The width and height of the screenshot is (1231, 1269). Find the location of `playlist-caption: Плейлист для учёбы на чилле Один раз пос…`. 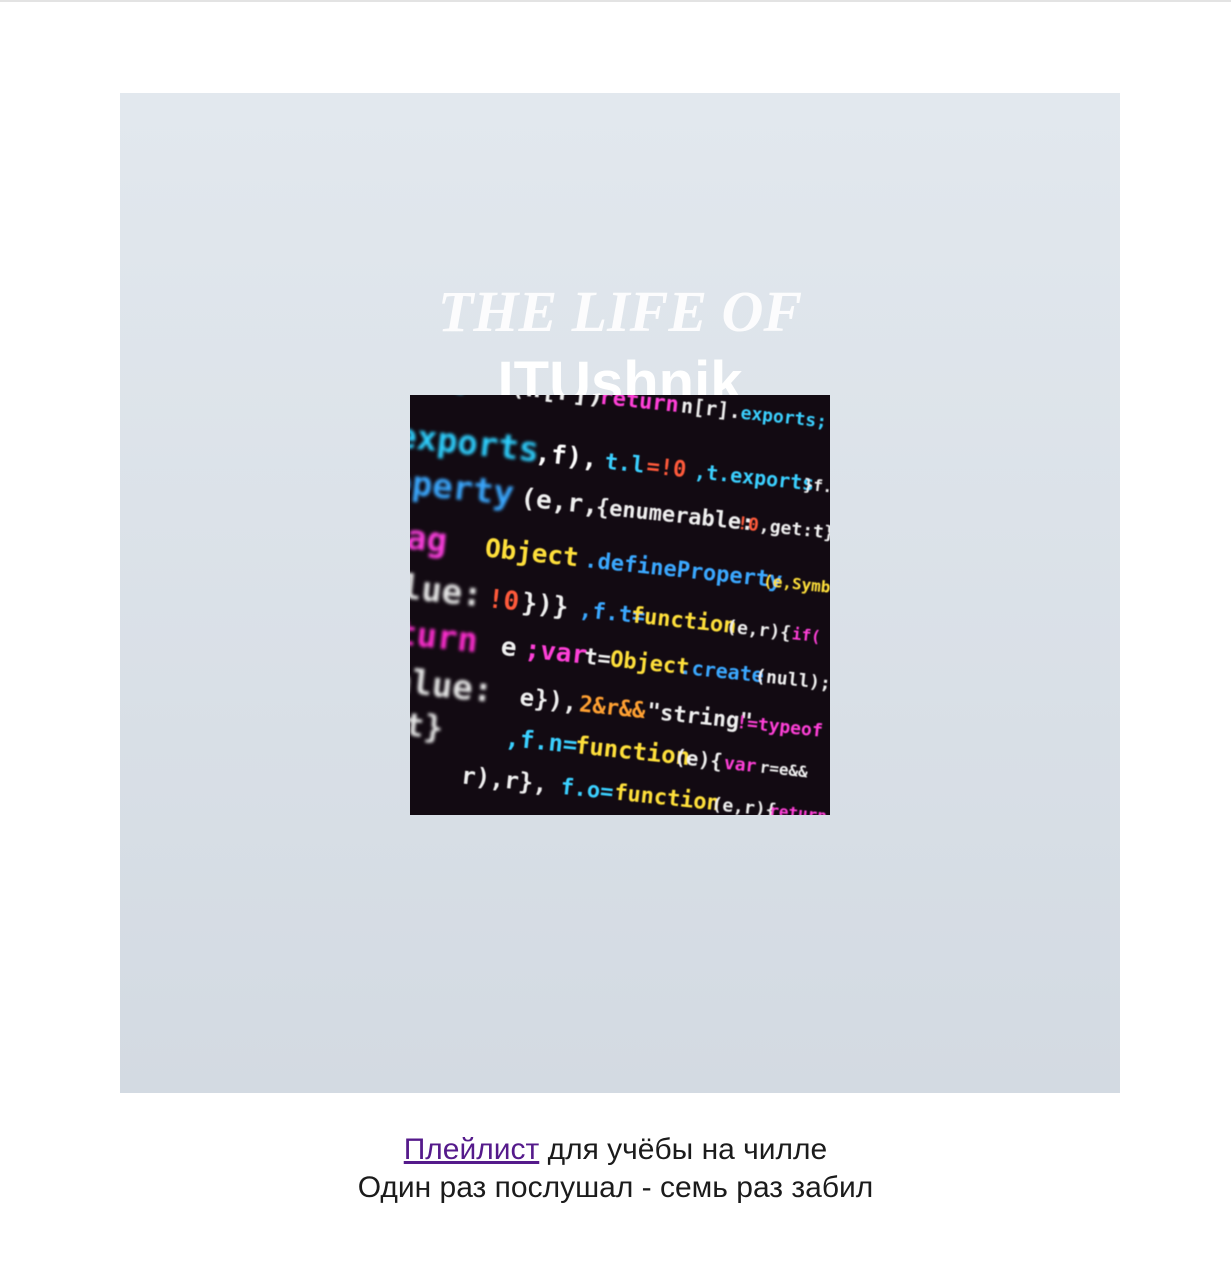

playlist-caption: Плейлист для учёбы на чилле Один раз пос… is located at coordinates (615, 1169).